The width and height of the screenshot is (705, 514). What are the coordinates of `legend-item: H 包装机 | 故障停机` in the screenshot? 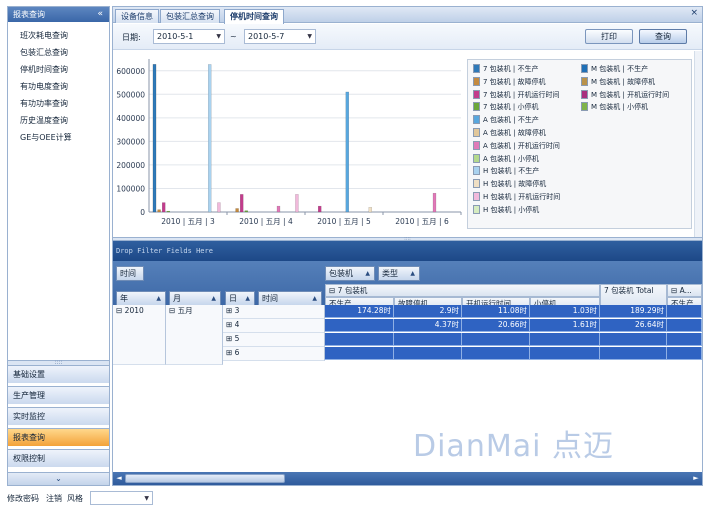 It's located at (509, 184).